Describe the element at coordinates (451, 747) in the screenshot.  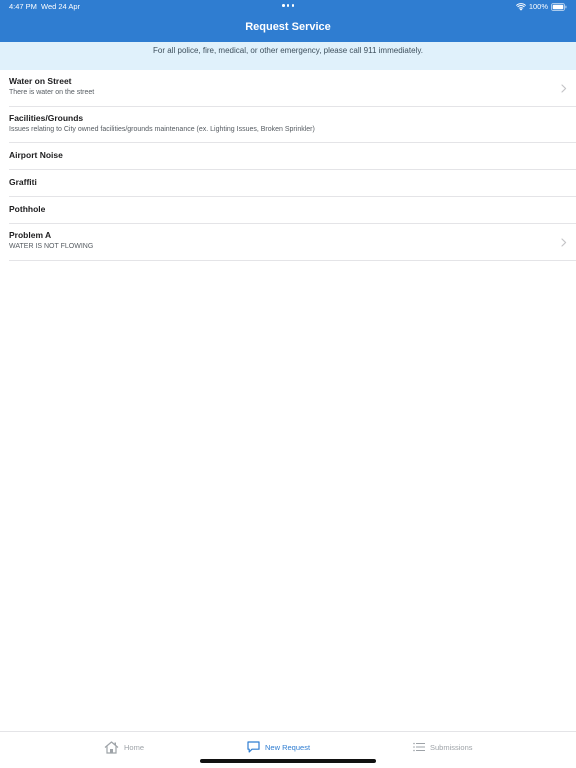
I see `tab-submissions-label: Submissions` at that location.